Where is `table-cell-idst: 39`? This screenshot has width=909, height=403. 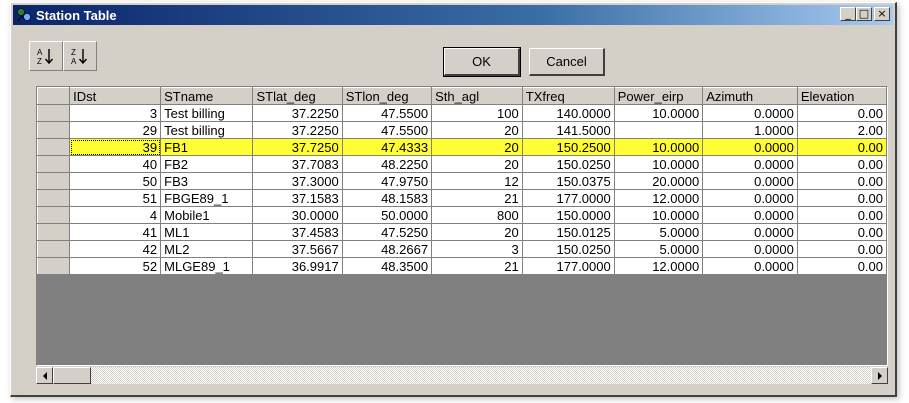
table-cell-idst: 39 is located at coordinates (115, 147).